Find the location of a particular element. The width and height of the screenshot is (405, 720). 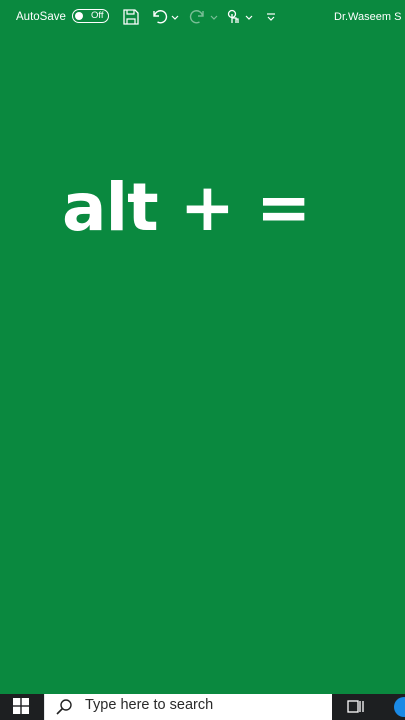

shortcut-text: alt + = is located at coordinates (186, 207).